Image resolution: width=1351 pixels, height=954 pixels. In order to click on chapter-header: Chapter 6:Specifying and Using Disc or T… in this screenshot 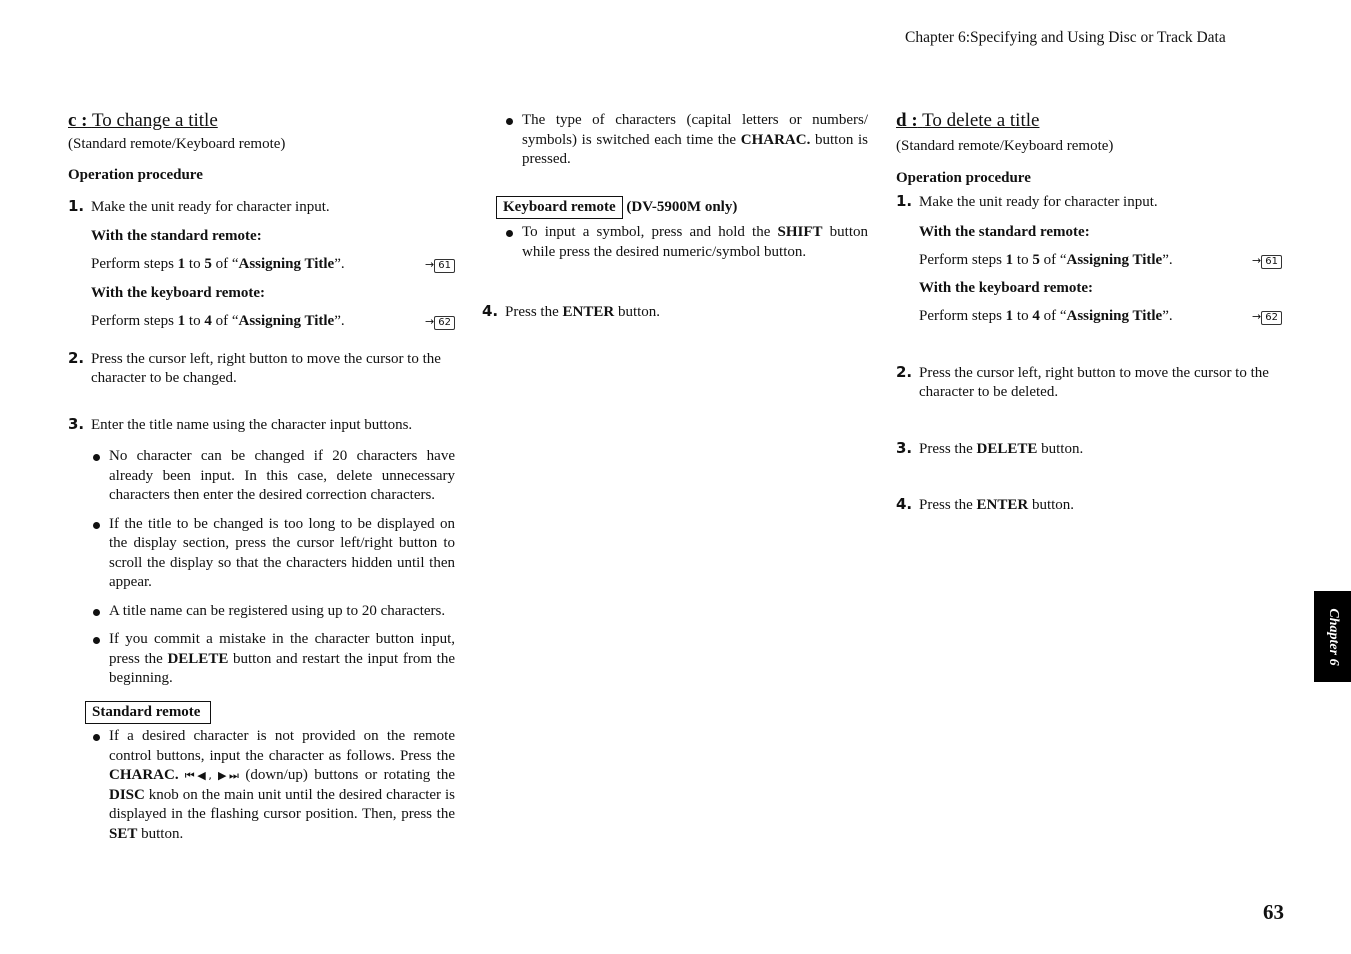, I will do `click(1065, 37)`.